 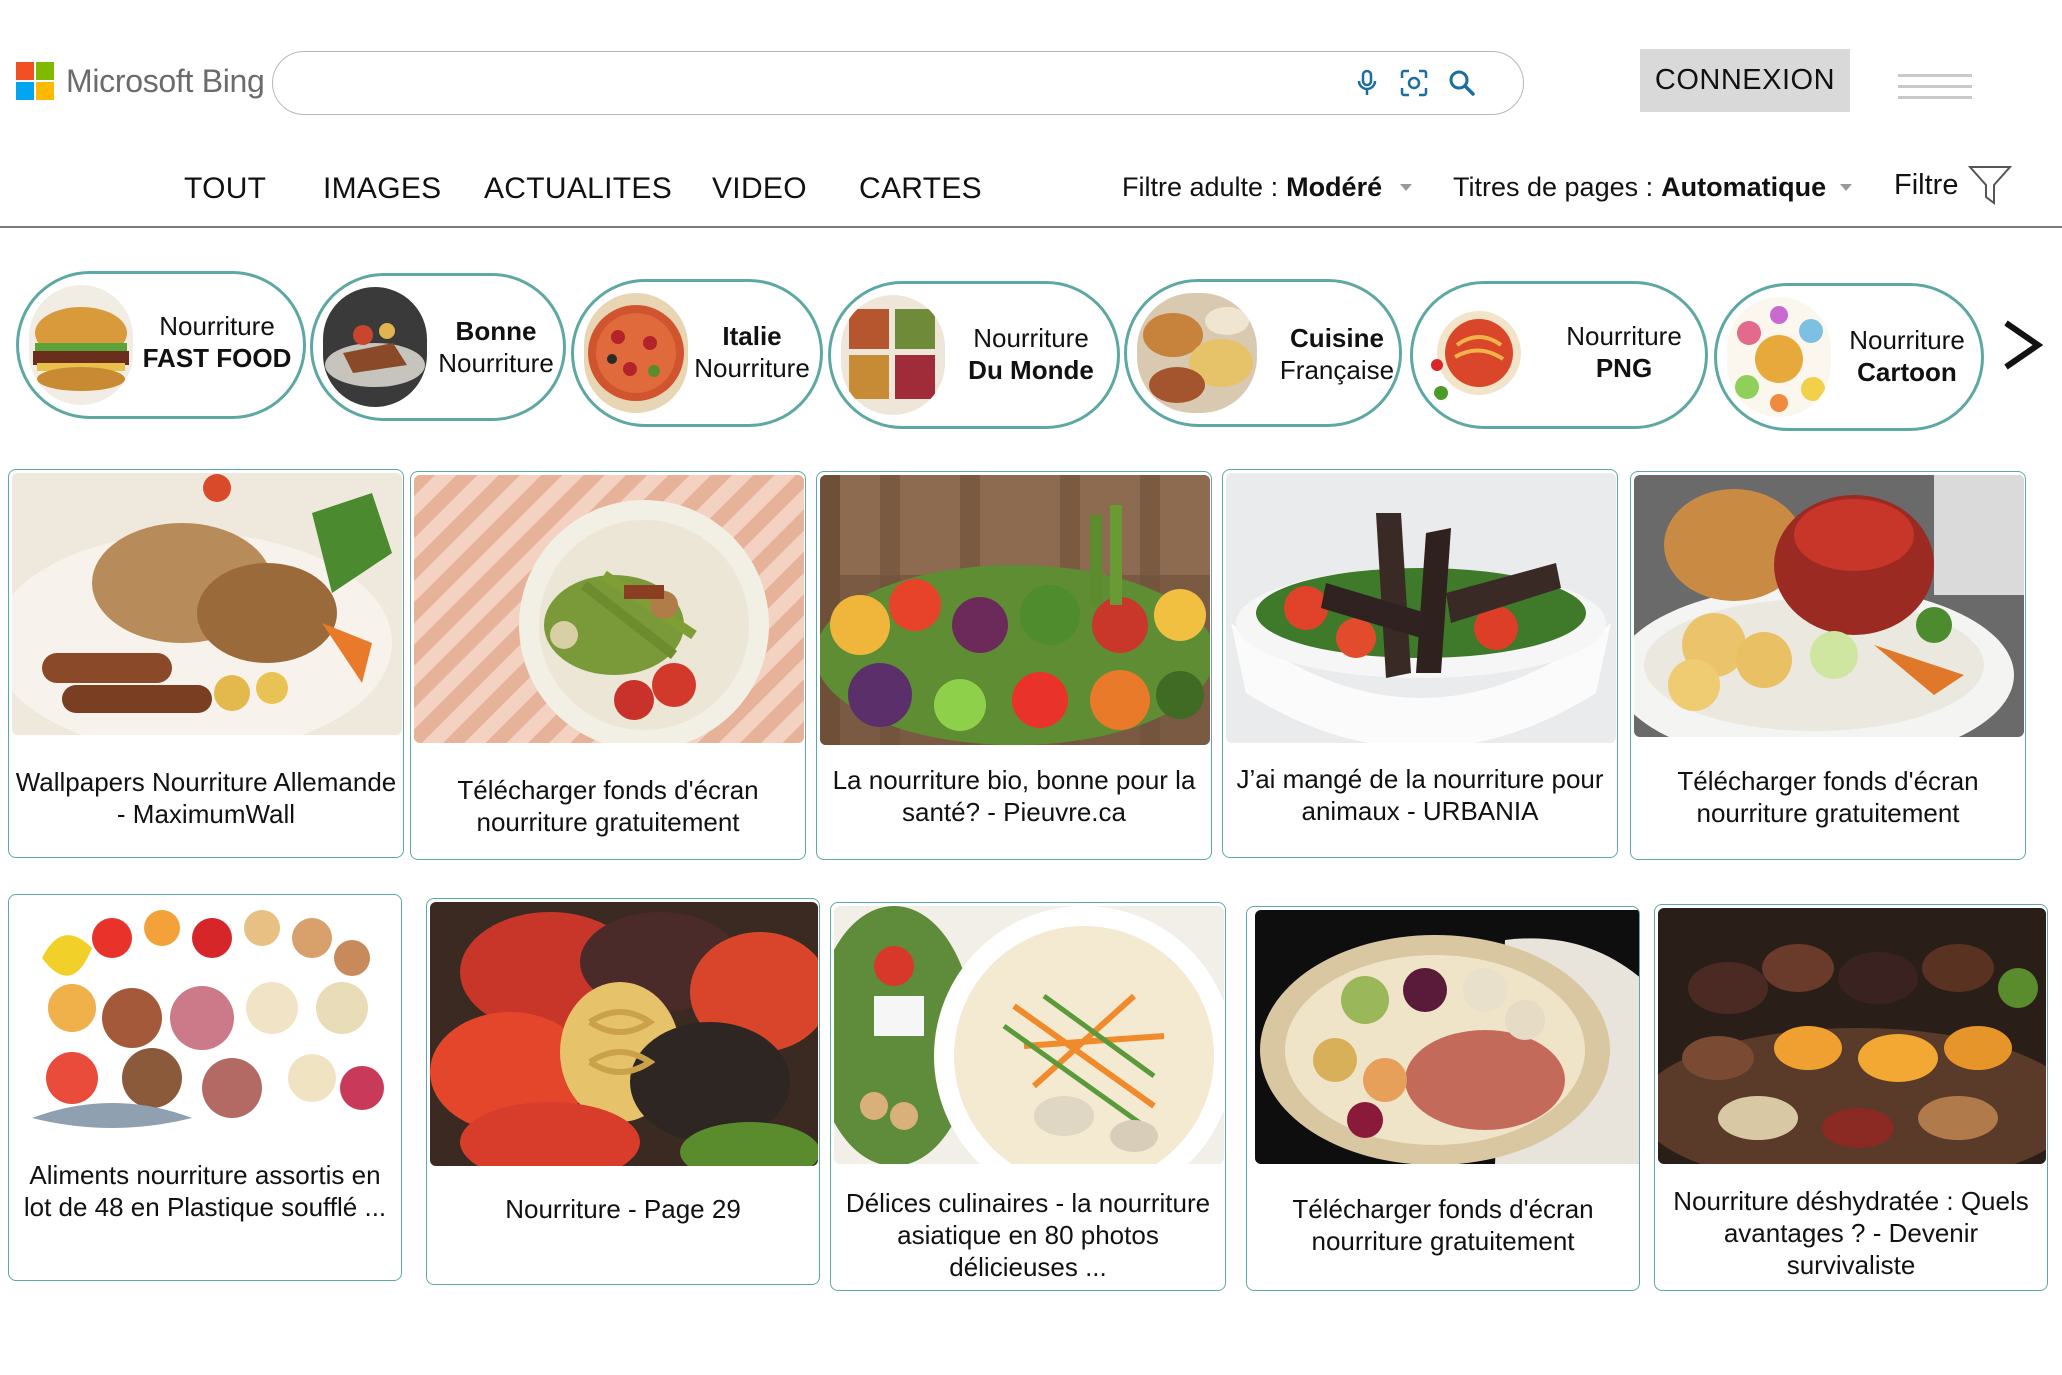 What do you see at coordinates (1200, 187) in the screenshot?
I see `adult-filter-label: Filtre adulte :` at bounding box center [1200, 187].